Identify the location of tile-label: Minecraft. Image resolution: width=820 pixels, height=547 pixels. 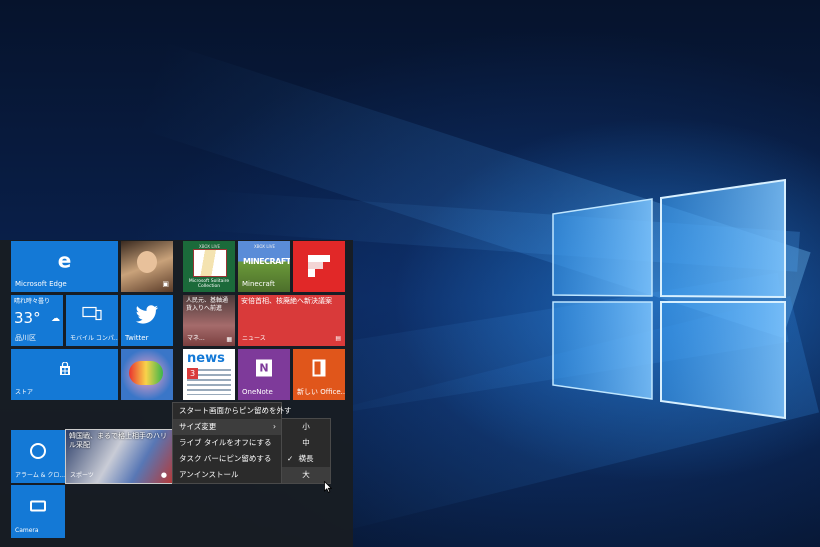
(258, 284).